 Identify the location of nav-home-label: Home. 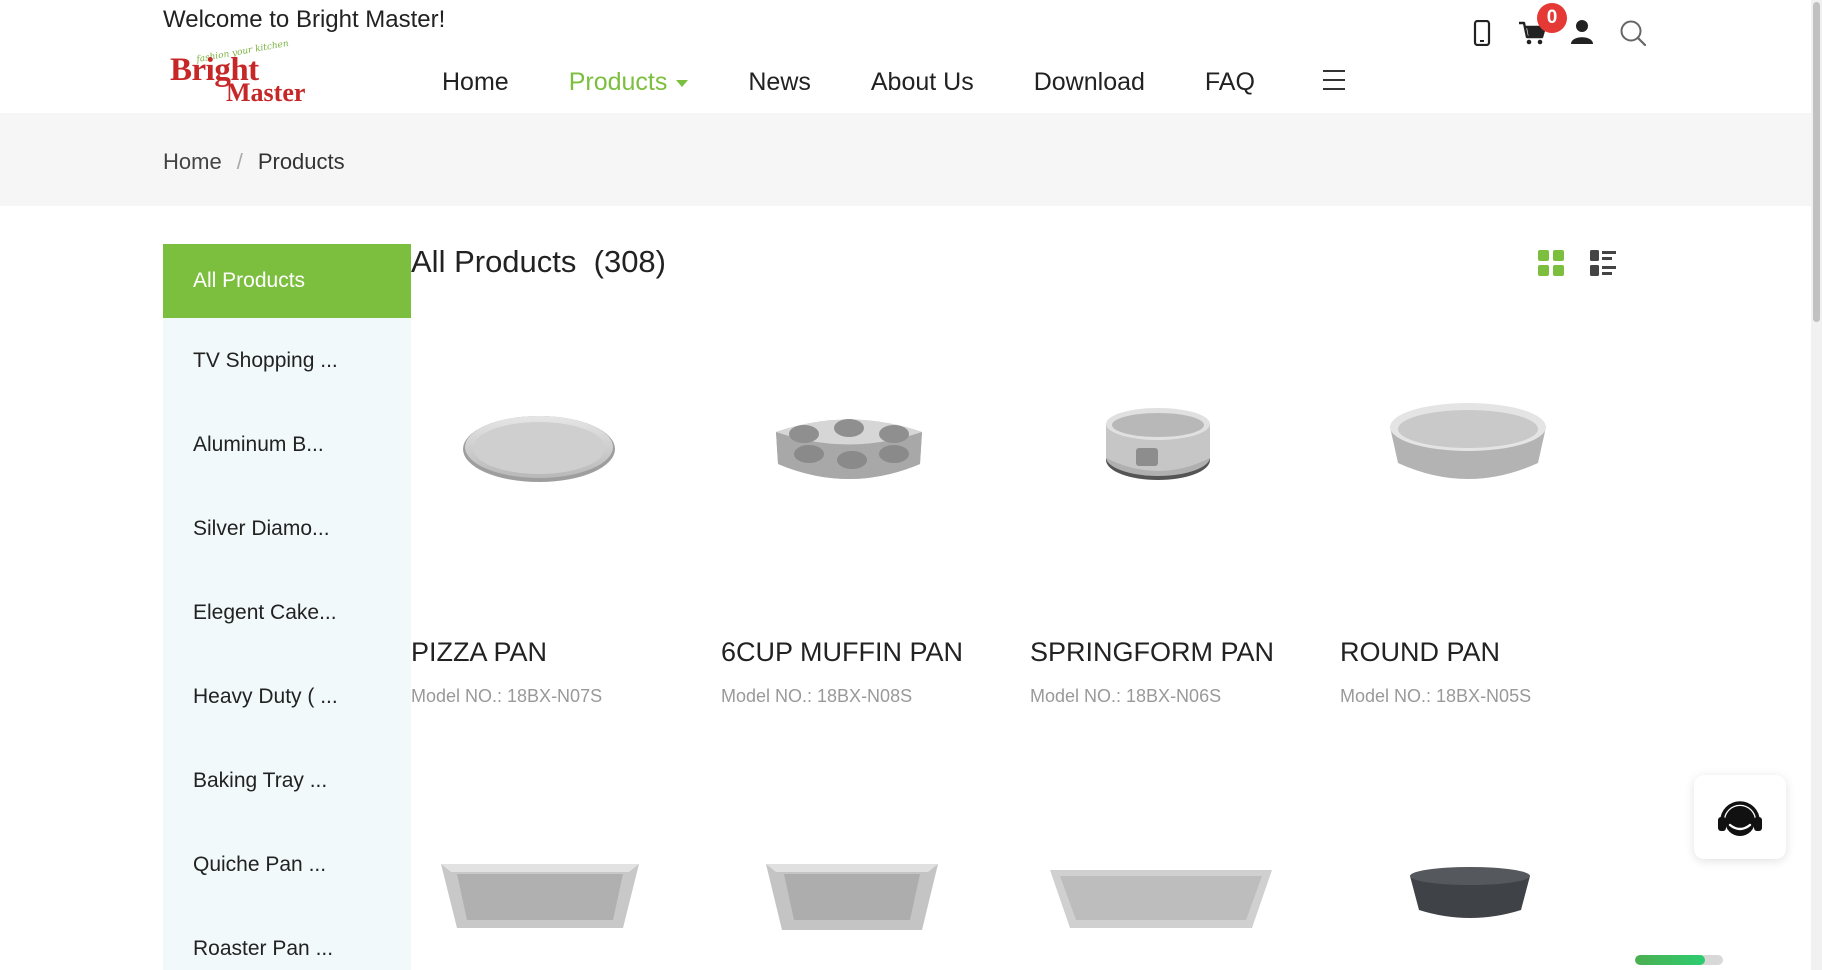
(475, 81).